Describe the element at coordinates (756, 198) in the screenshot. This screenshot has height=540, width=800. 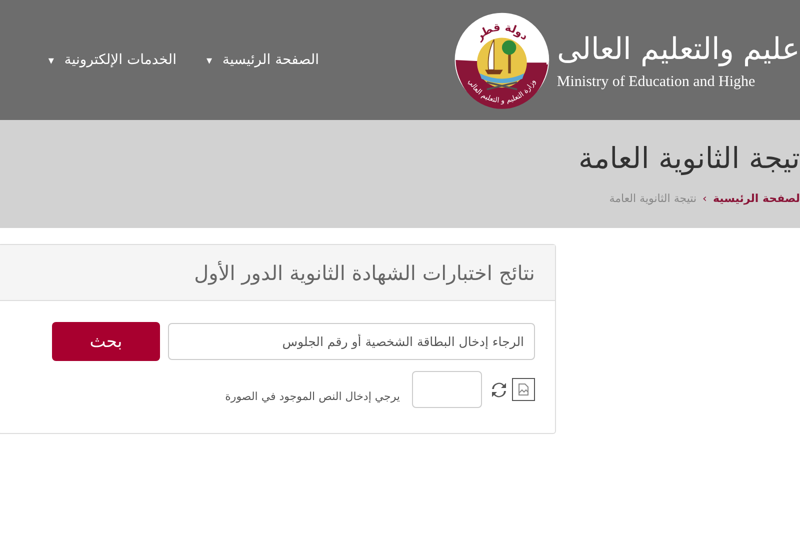
I see `breadcrumb-link: لصفحة الرئيسية` at that location.